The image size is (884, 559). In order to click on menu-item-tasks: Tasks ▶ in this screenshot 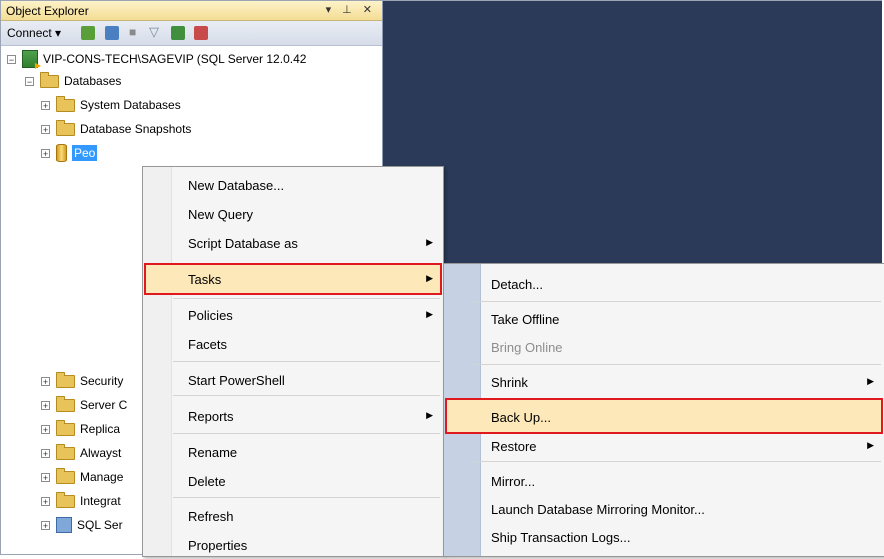, I will do `click(293, 279)`.